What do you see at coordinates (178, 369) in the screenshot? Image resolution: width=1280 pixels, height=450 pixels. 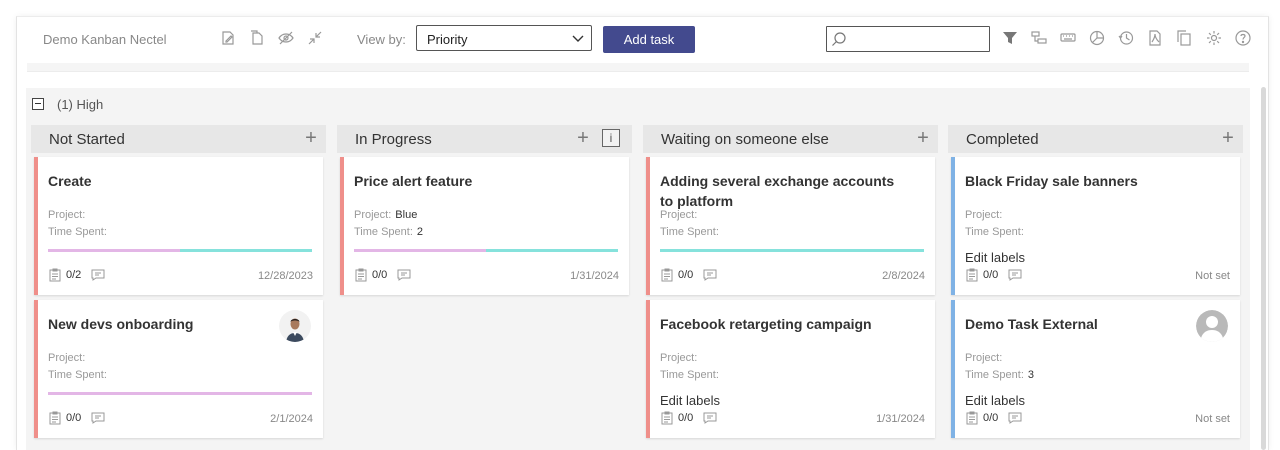 I see `task-card: New devs onboarding Project: Time Spent:` at bounding box center [178, 369].